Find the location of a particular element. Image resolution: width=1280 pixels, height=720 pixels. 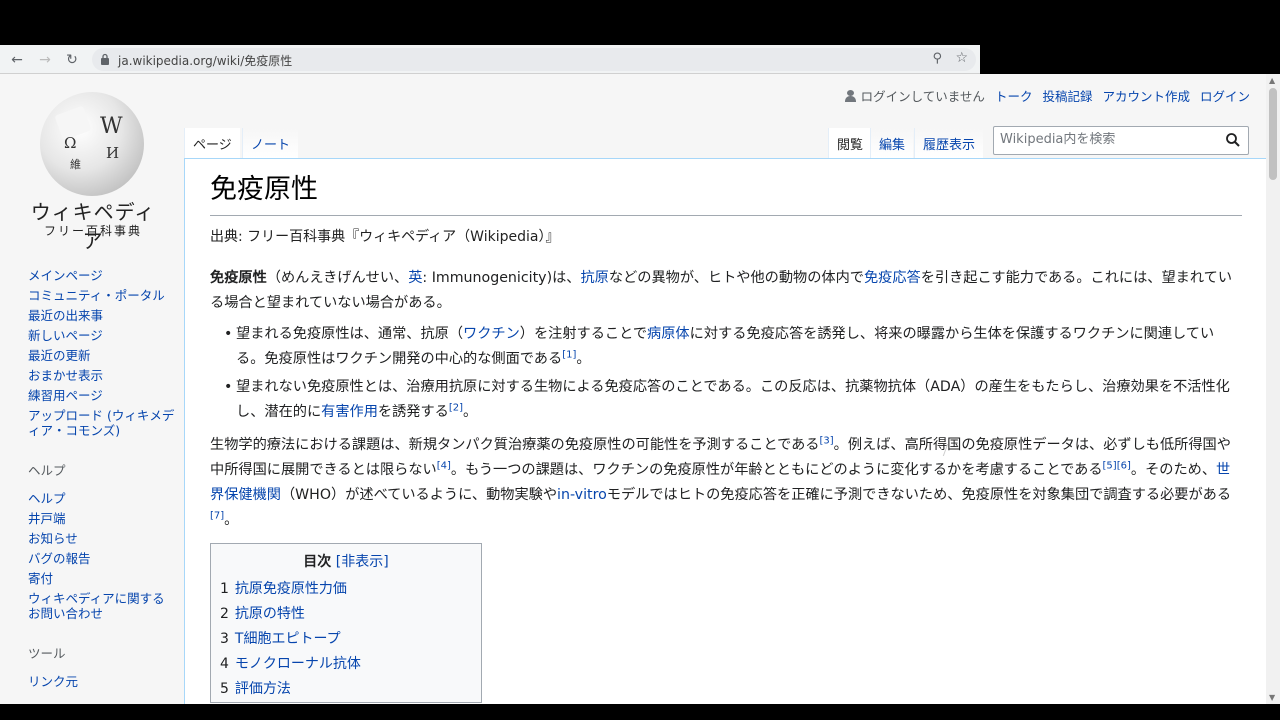

link-in-vitro: in-vitro is located at coordinates (582, 495).